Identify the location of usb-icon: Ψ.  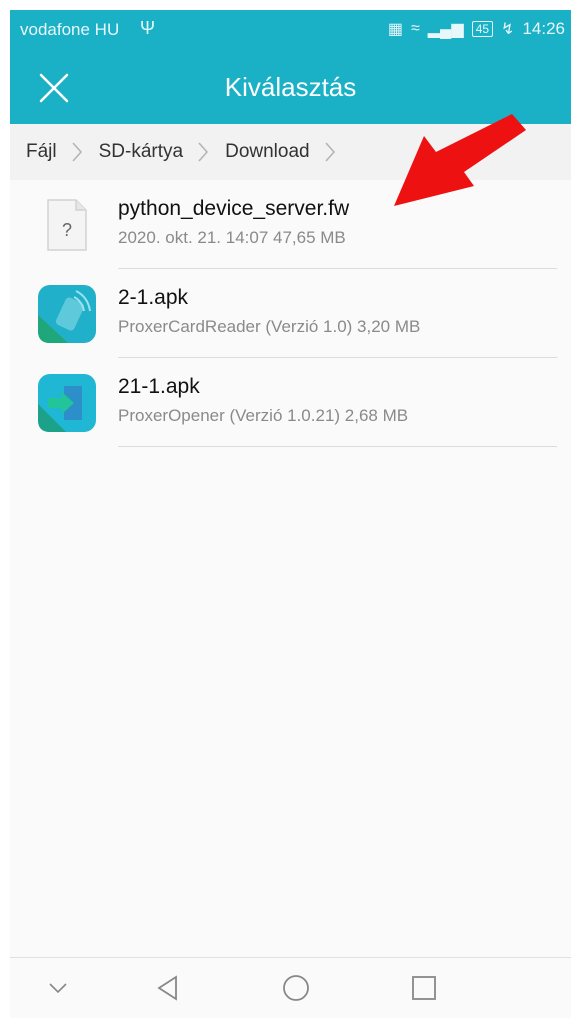
(148, 28).